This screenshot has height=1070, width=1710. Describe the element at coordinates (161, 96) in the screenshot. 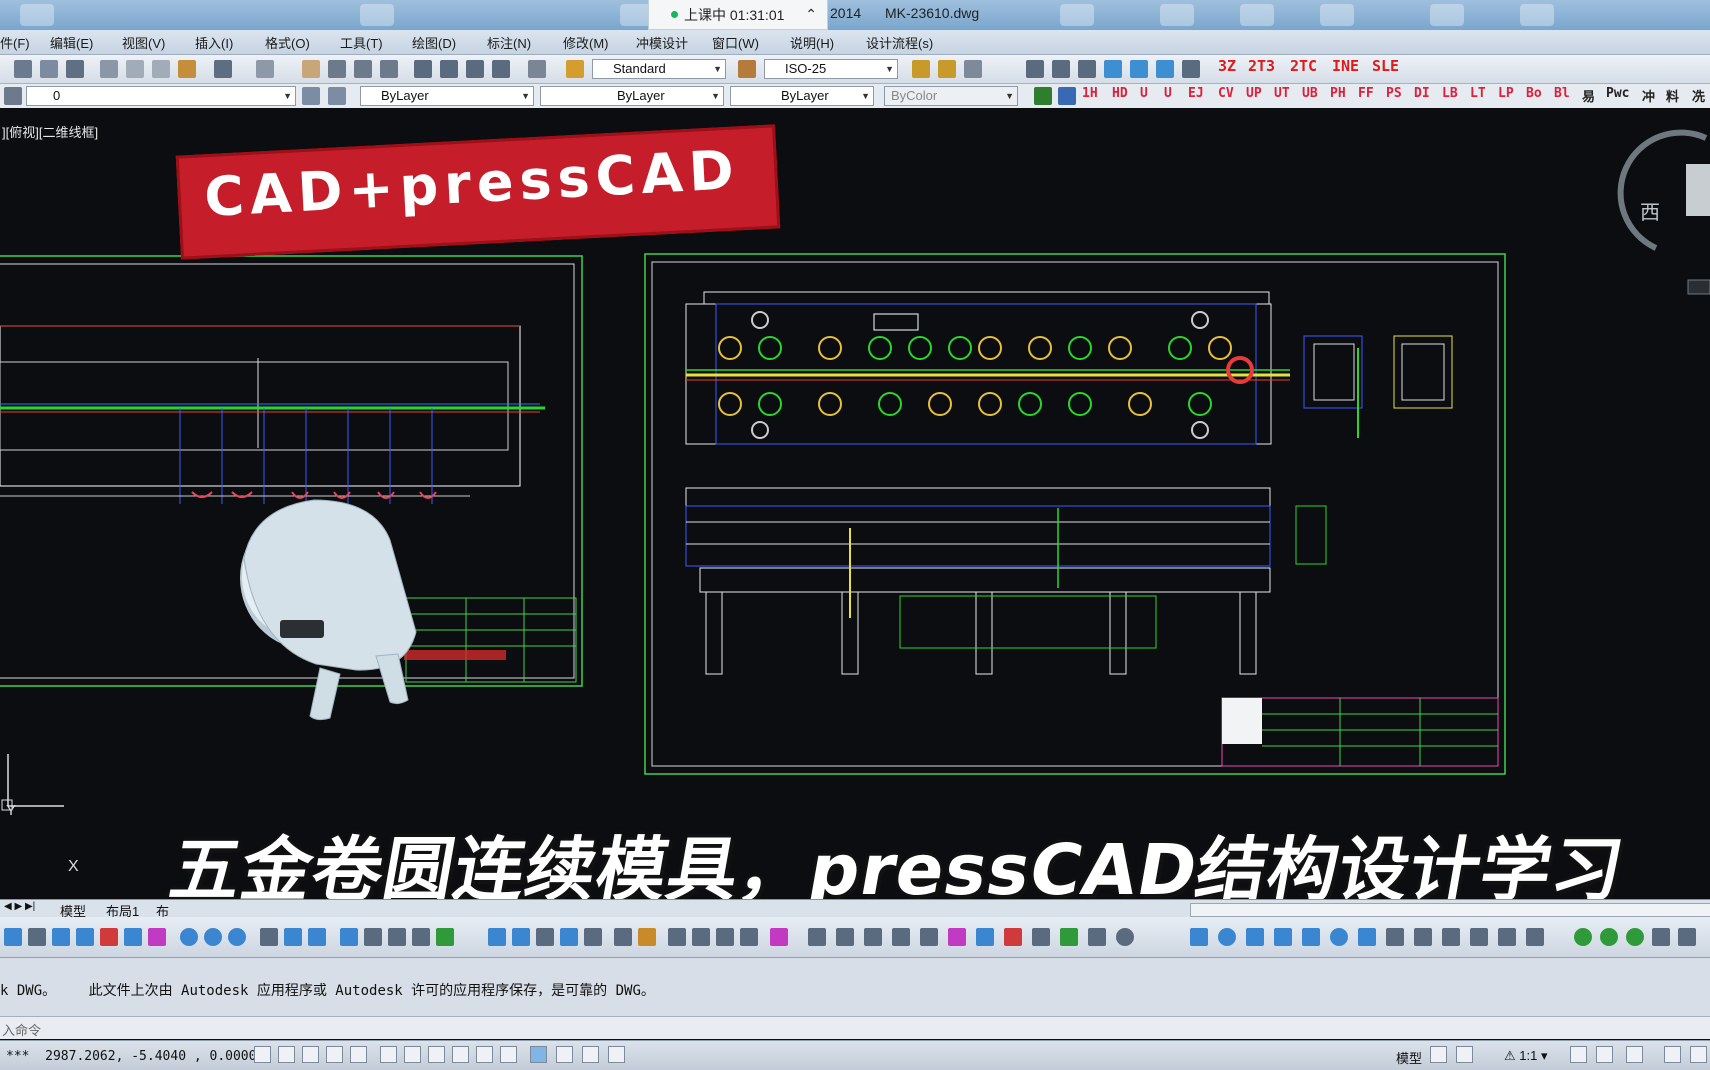

I see `layer-select: 0 ▼` at that location.